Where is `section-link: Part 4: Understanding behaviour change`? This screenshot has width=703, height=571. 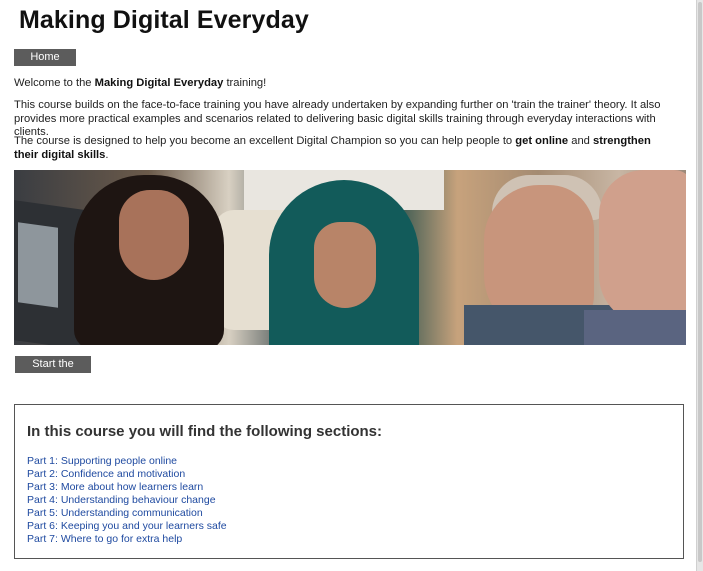 section-link: Part 4: Understanding behaviour change is located at coordinates (127, 500).